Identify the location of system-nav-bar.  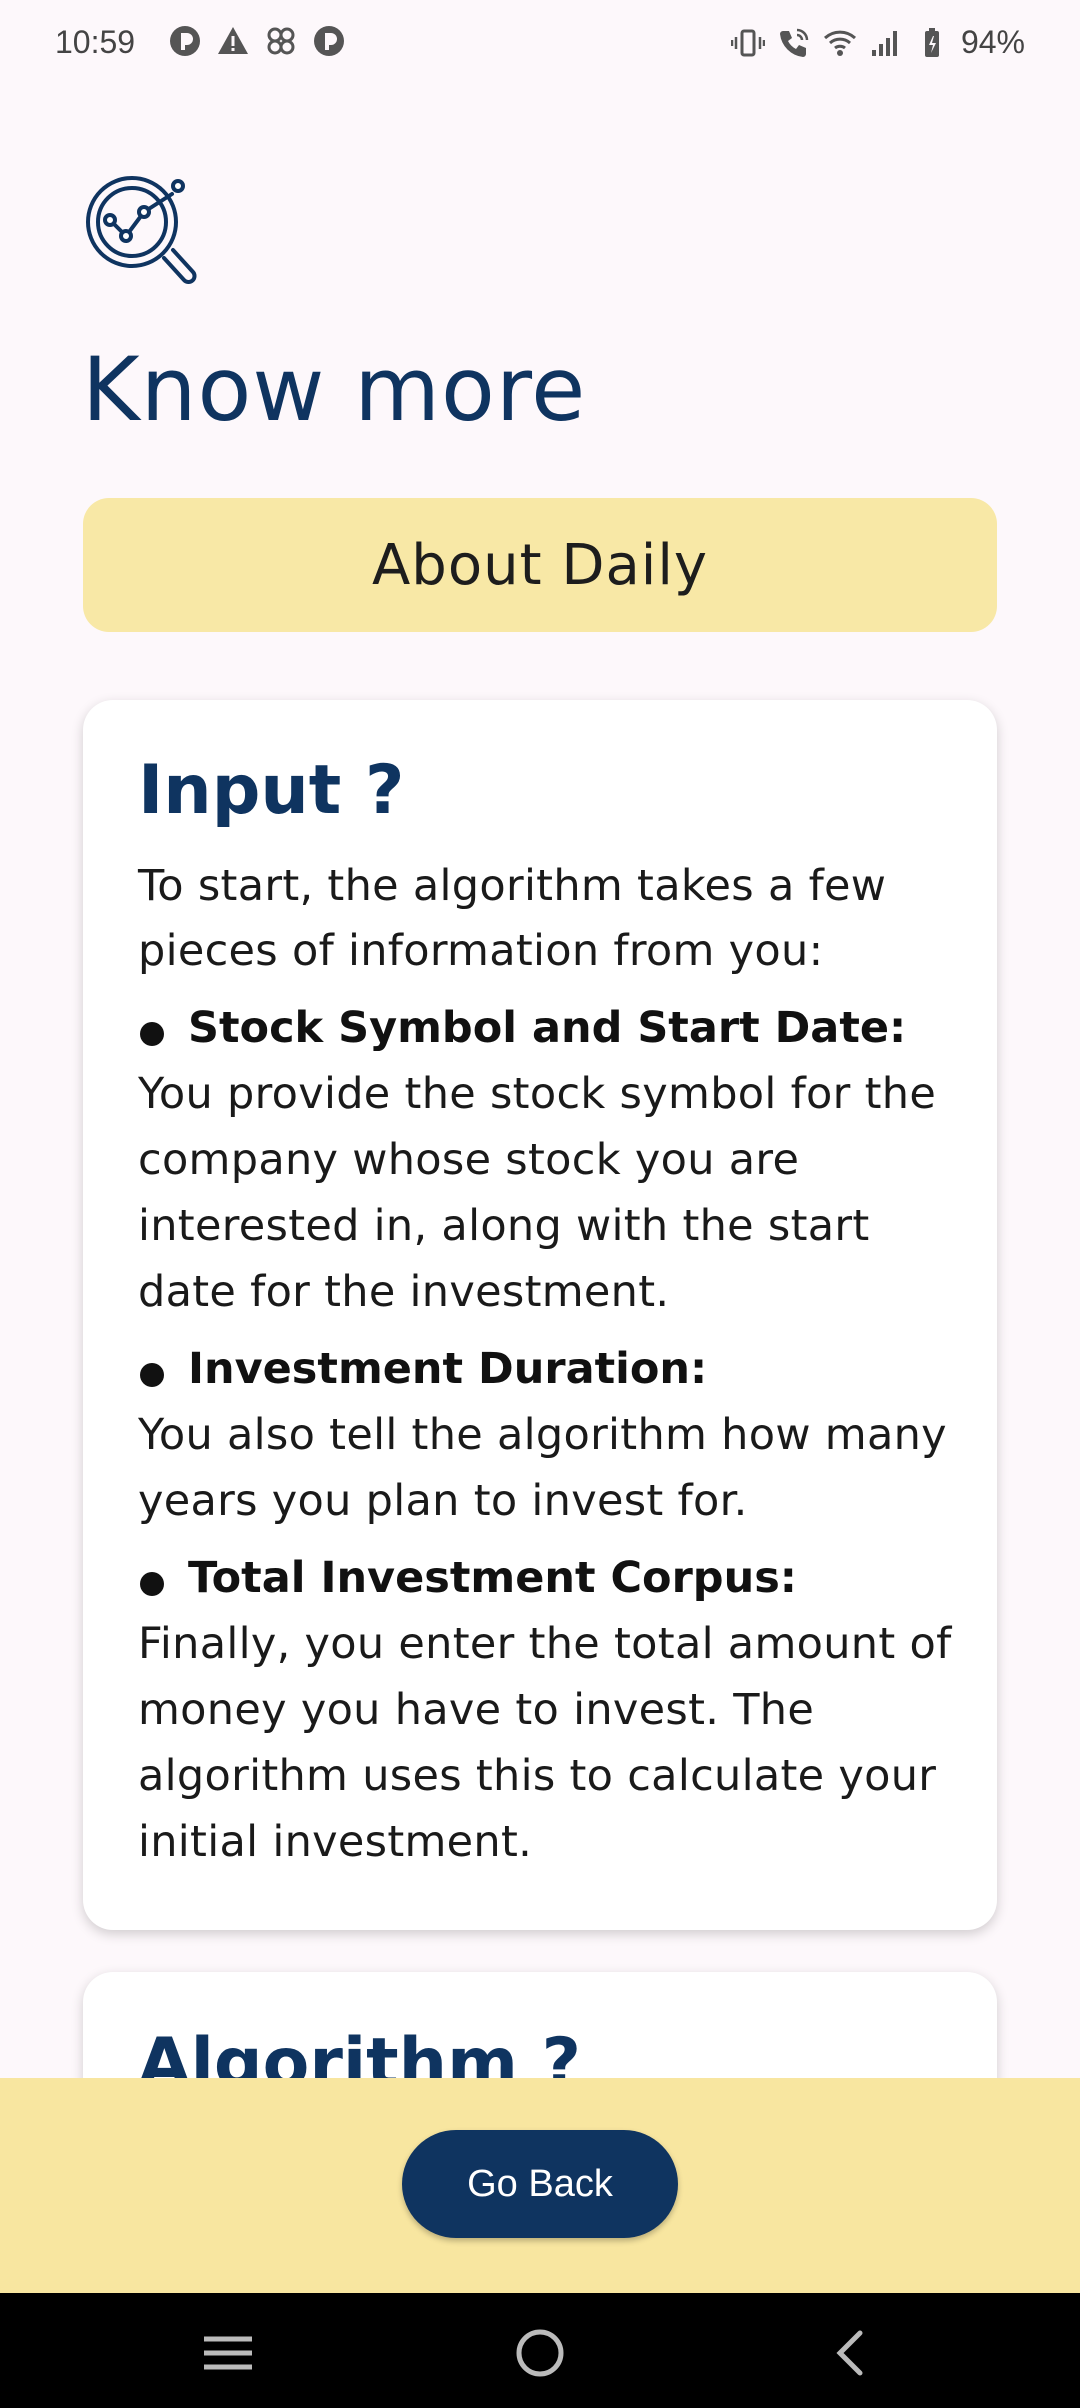
(540, 2350).